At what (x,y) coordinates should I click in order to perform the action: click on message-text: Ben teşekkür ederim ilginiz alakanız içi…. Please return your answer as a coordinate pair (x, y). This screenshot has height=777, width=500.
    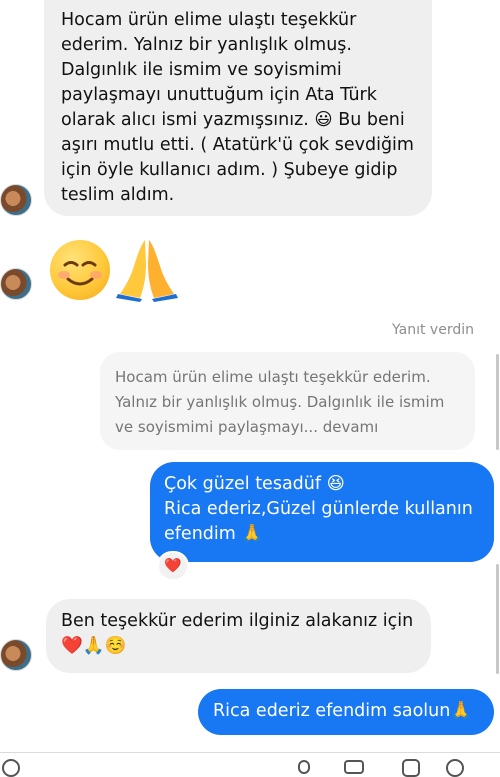
    Looking at the image, I should click on (237, 633).